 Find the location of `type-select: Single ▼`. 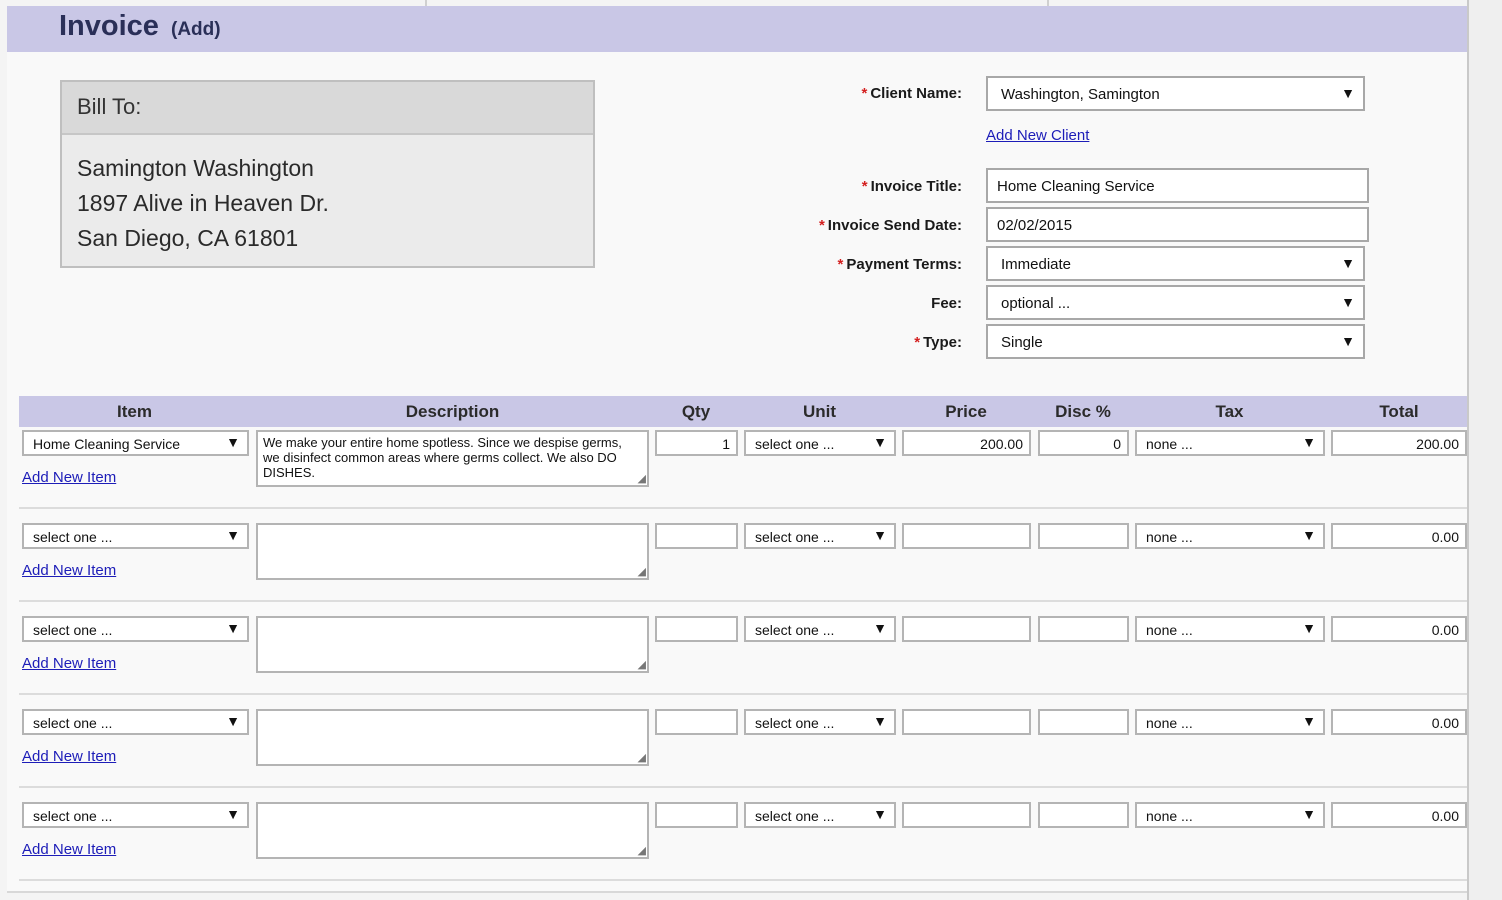

type-select: Single ▼ is located at coordinates (1175, 341).